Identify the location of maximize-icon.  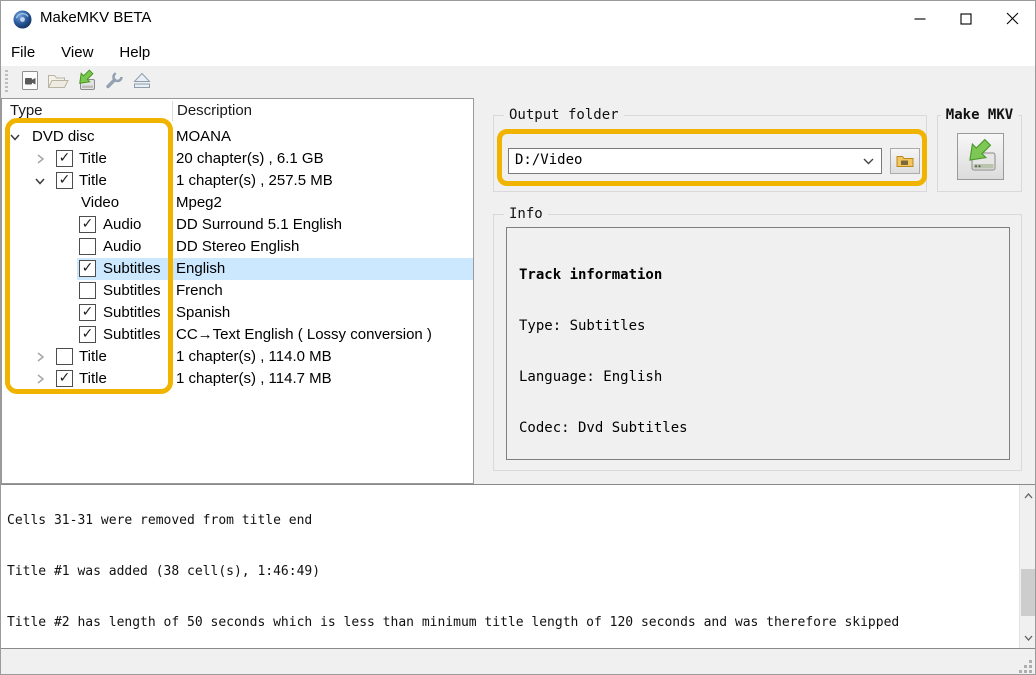
(966, 18).